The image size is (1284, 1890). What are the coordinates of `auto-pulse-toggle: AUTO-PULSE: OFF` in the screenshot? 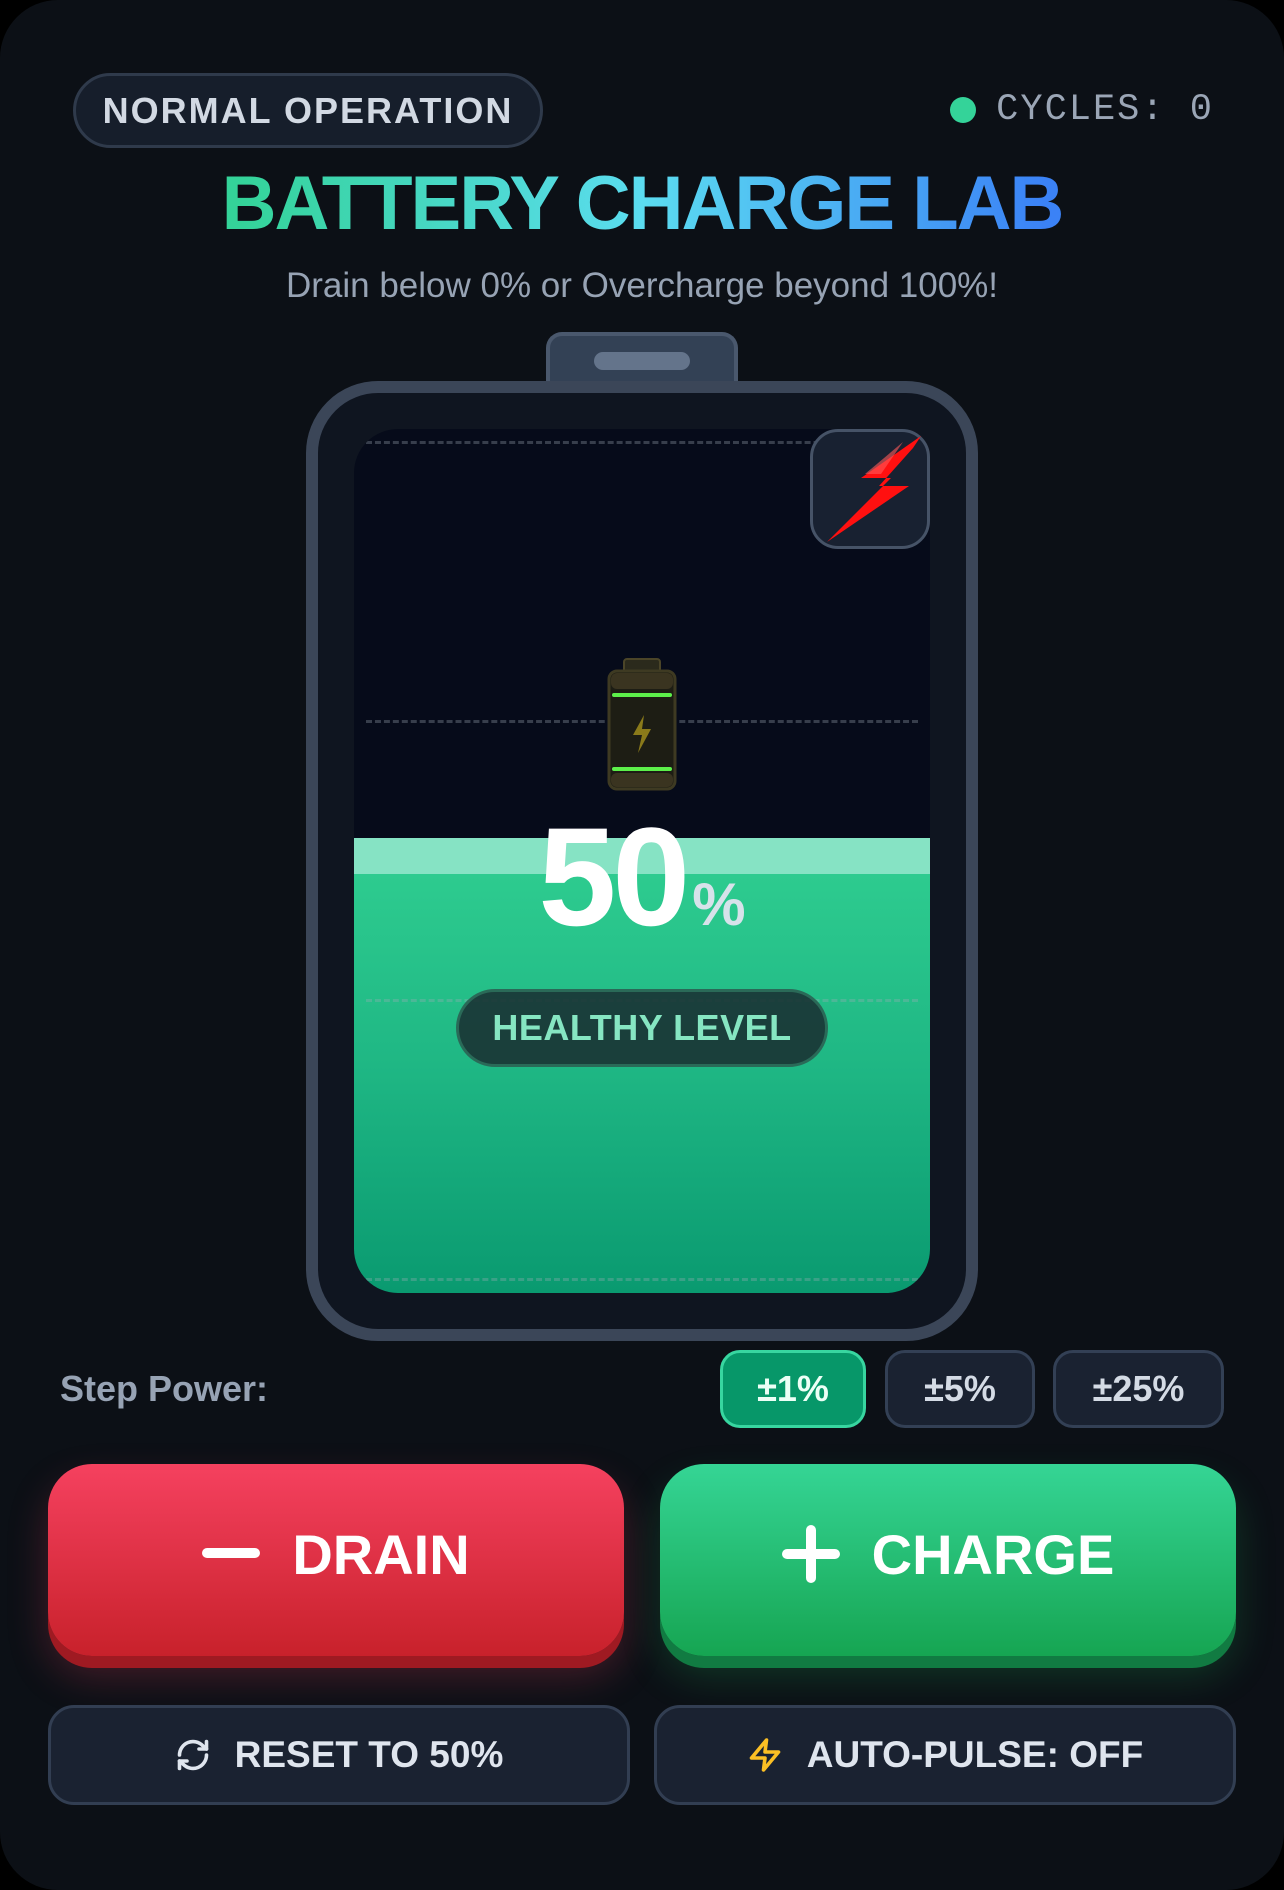 It's located at (945, 1755).